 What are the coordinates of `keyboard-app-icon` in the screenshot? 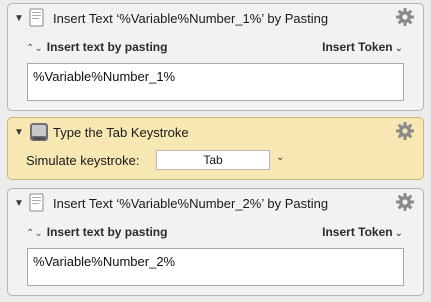 It's located at (39, 132).